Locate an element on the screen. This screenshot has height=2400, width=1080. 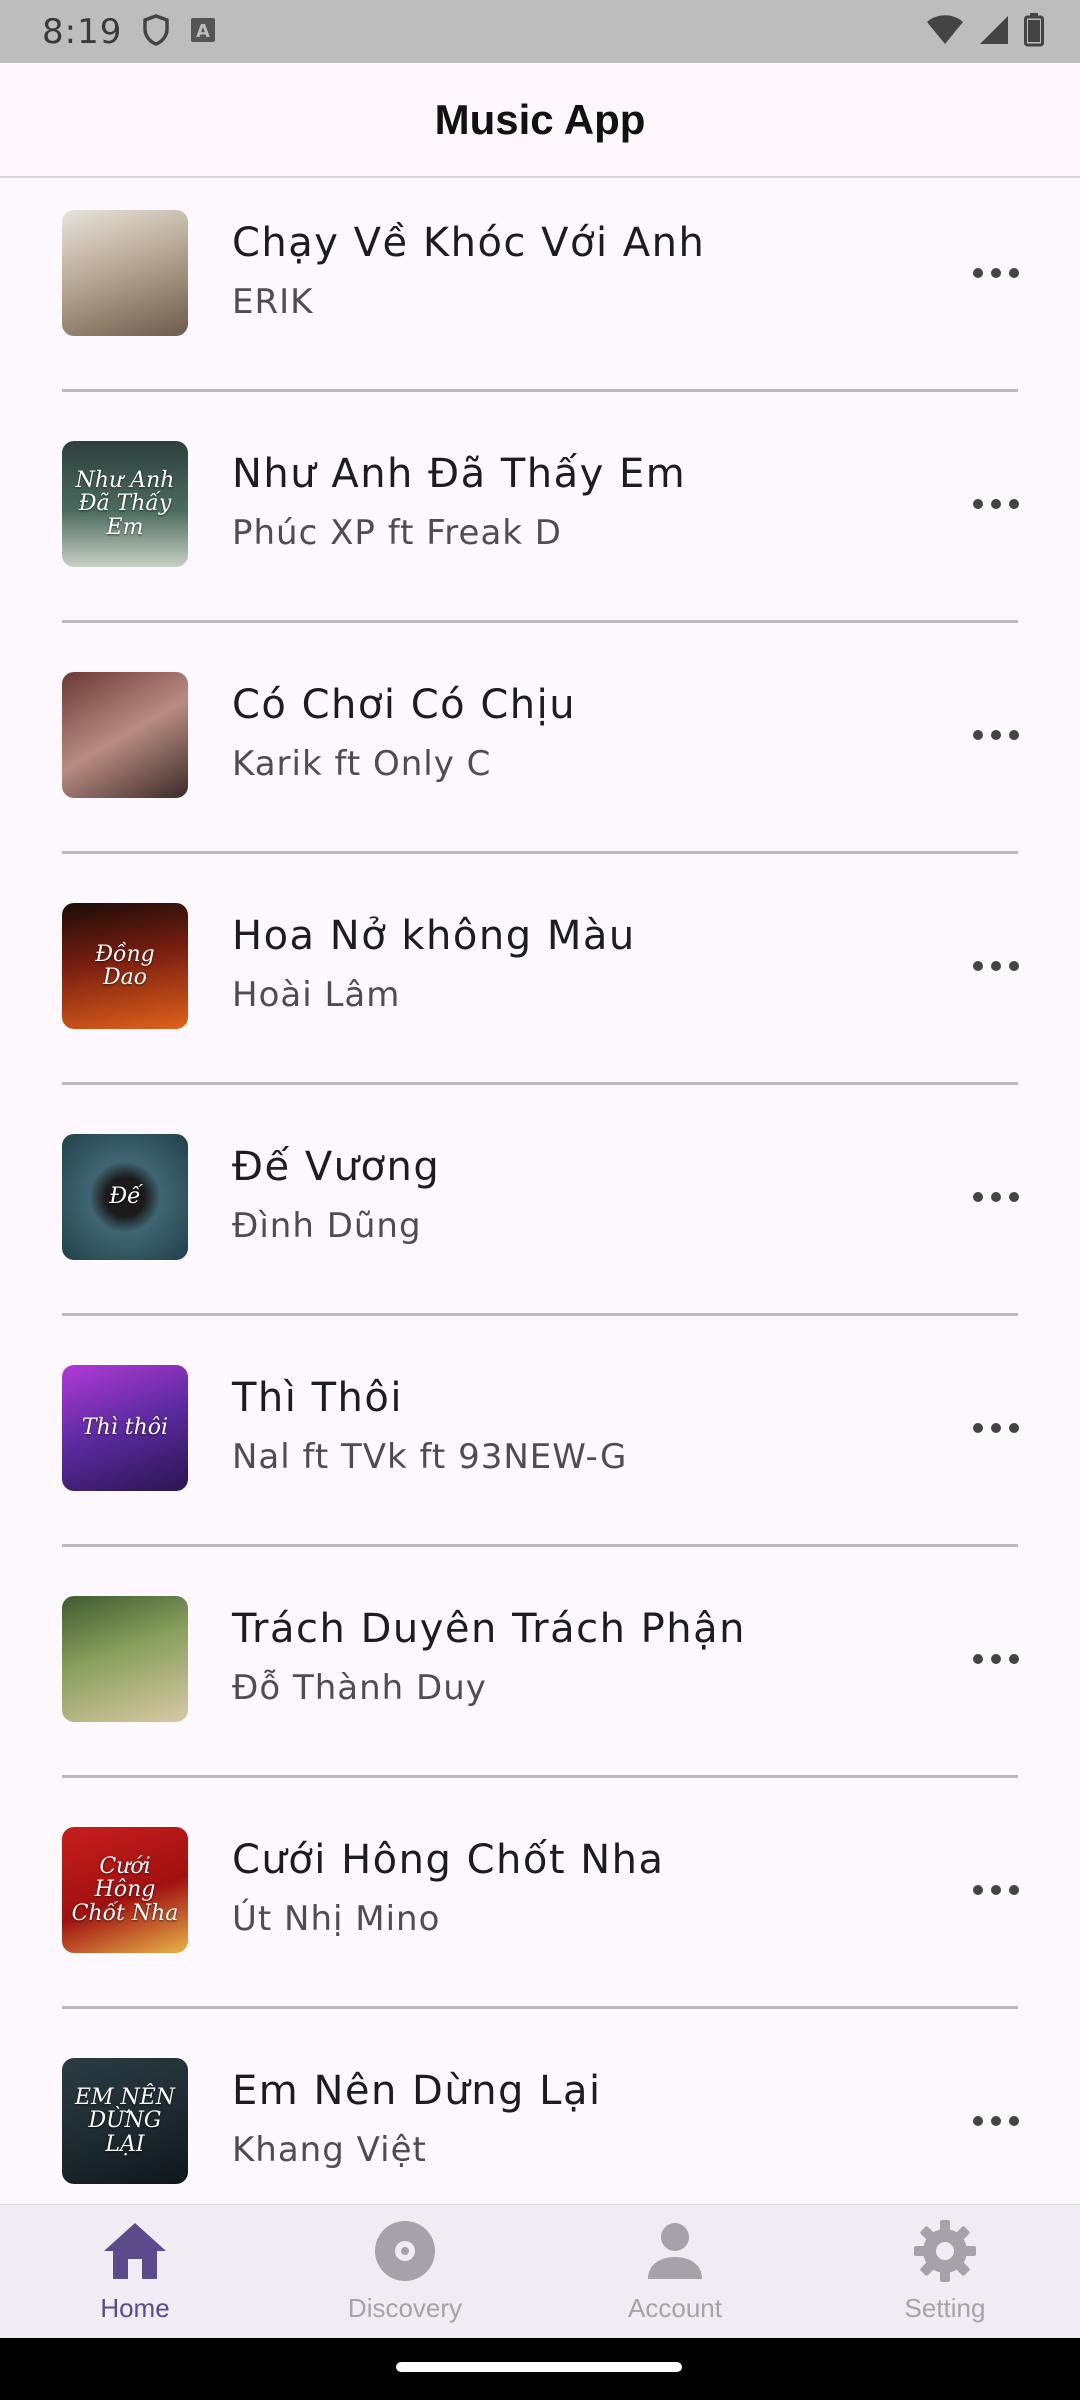
nav-label-home: Home is located at coordinates (135, 2308).